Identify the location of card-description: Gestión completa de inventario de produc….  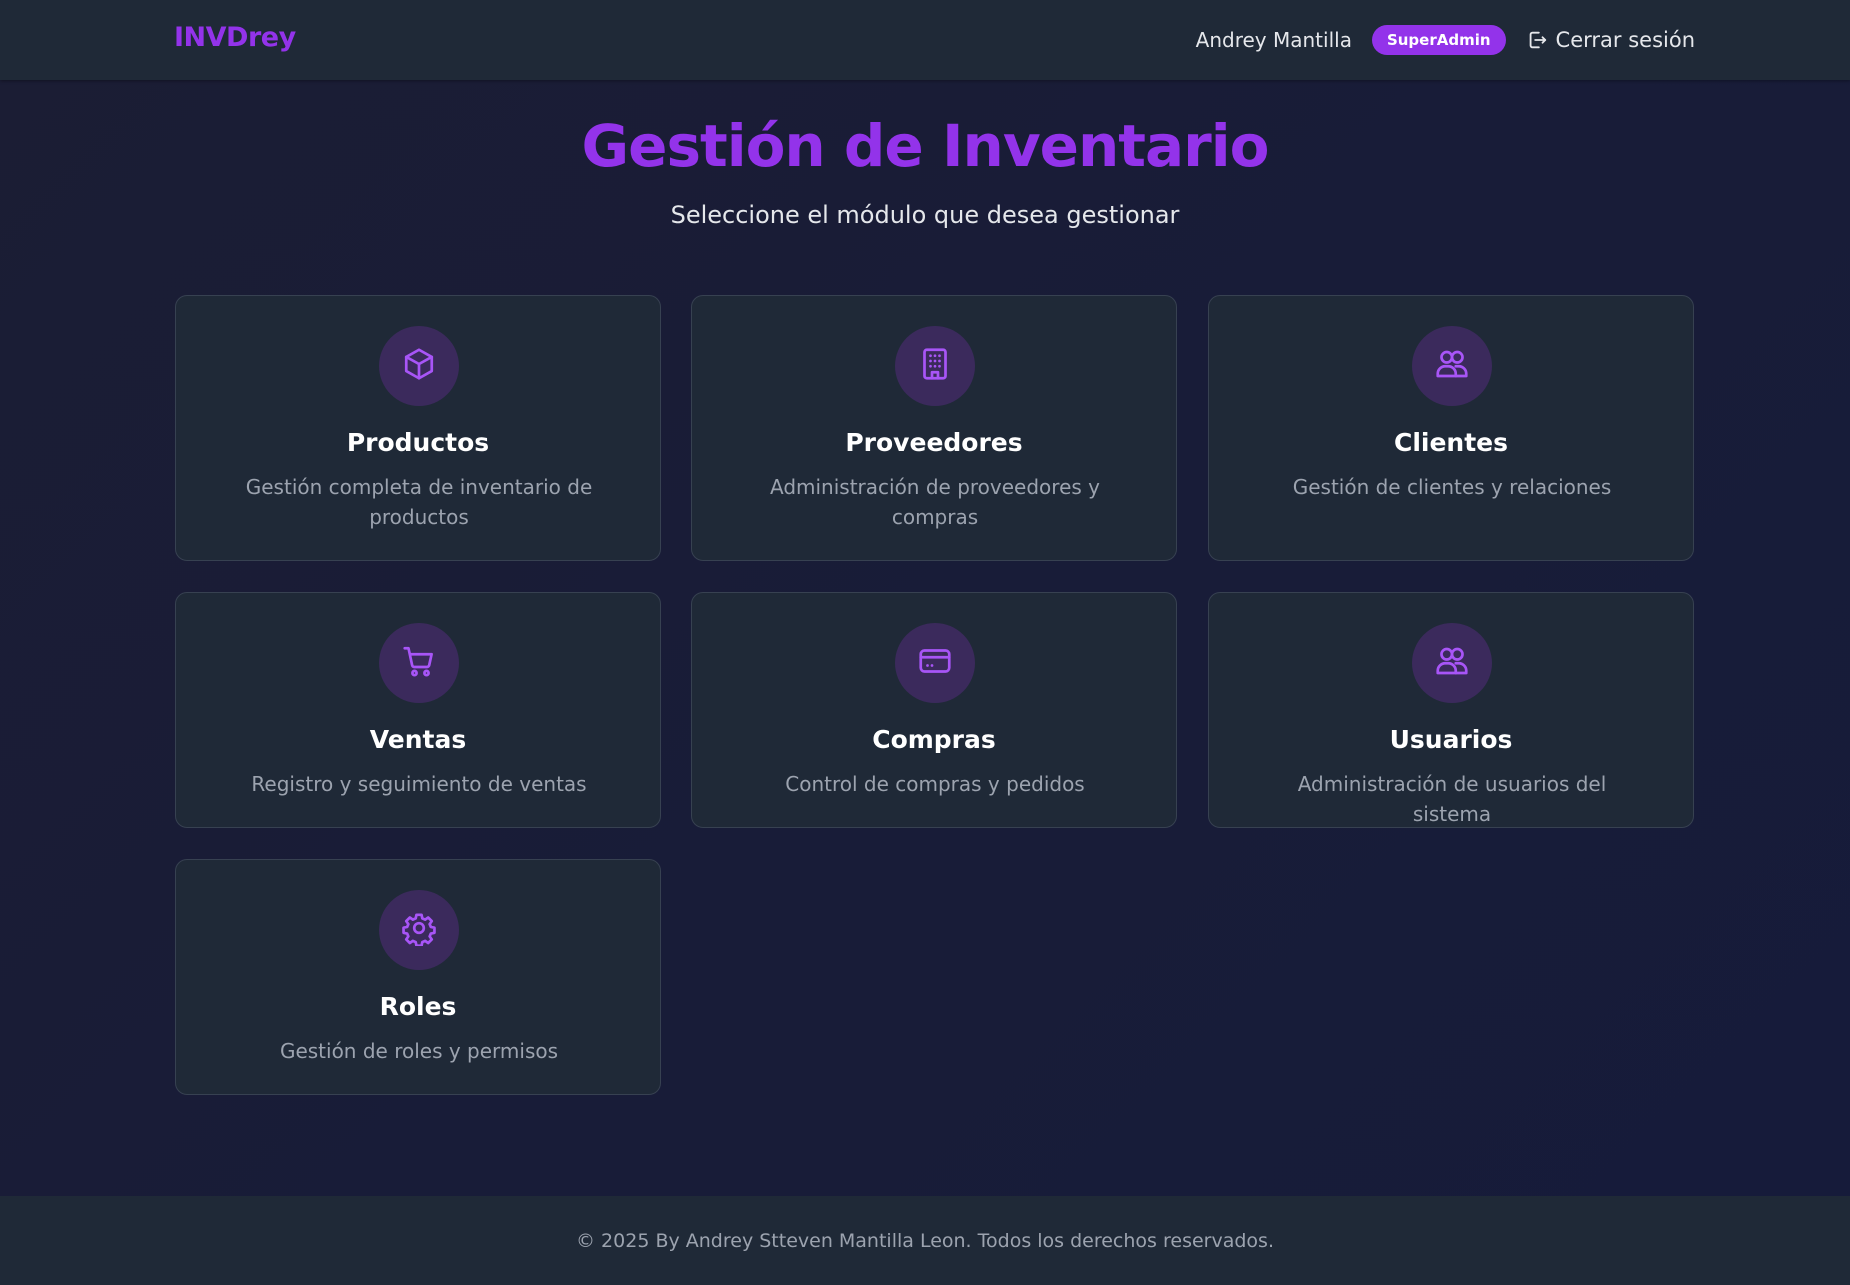
(419, 502).